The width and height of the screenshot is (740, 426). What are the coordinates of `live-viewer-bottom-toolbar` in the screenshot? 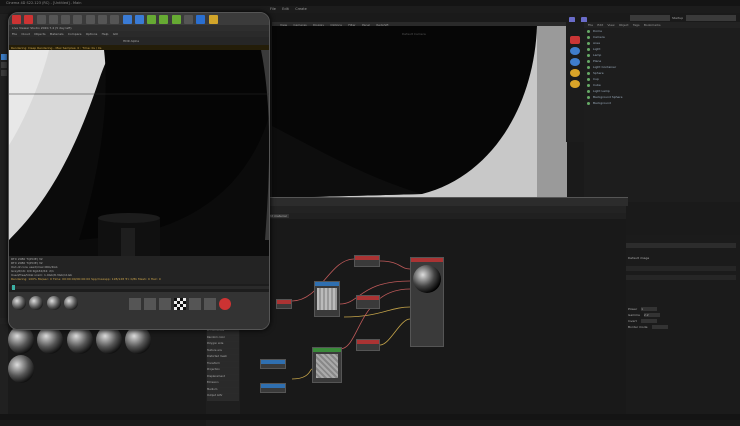 It's located at (139, 310).